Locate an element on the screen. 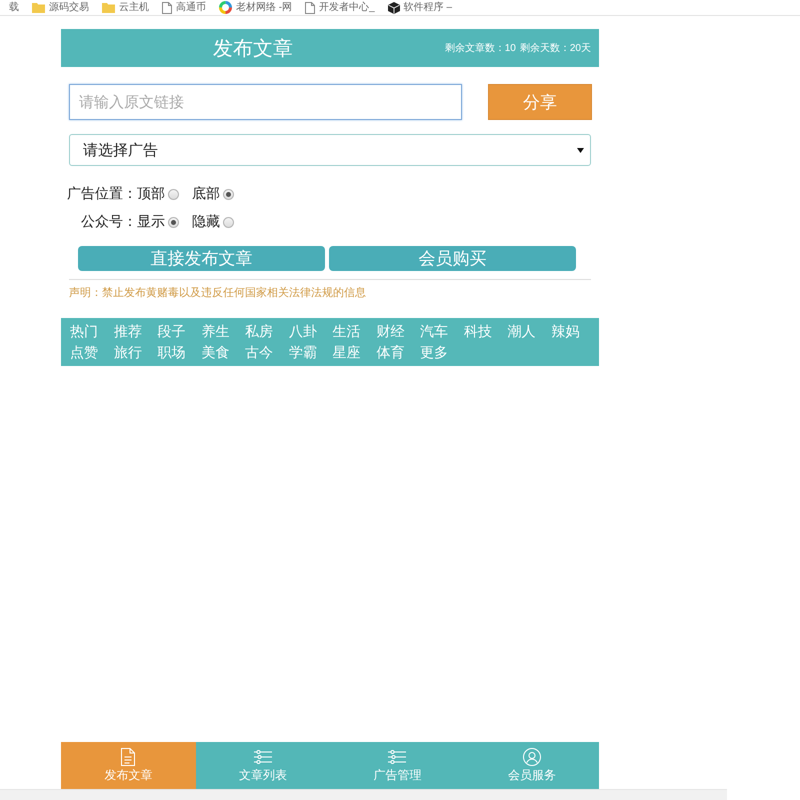 The image size is (800, 800). share-button: 分享 is located at coordinates (540, 102).